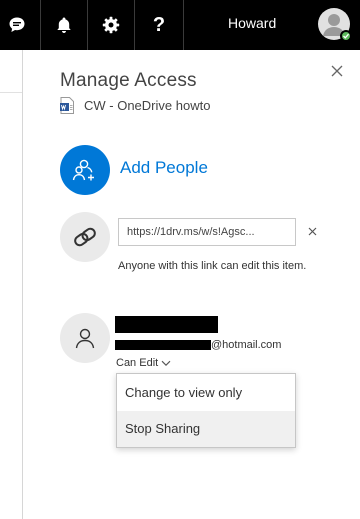 This screenshot has width=360, height=519. I want to click on separator, so click(183, 25).